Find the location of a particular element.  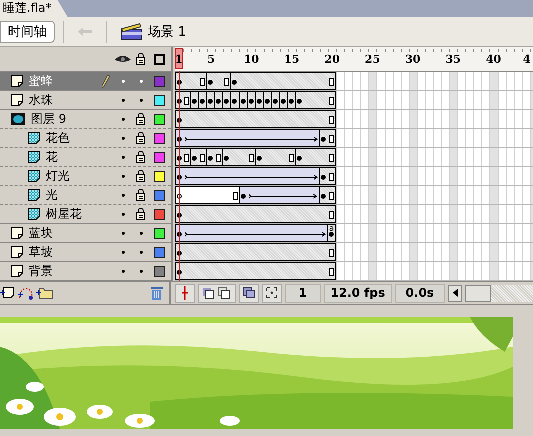

scroll-left-button is located at coordinates (455, 293).